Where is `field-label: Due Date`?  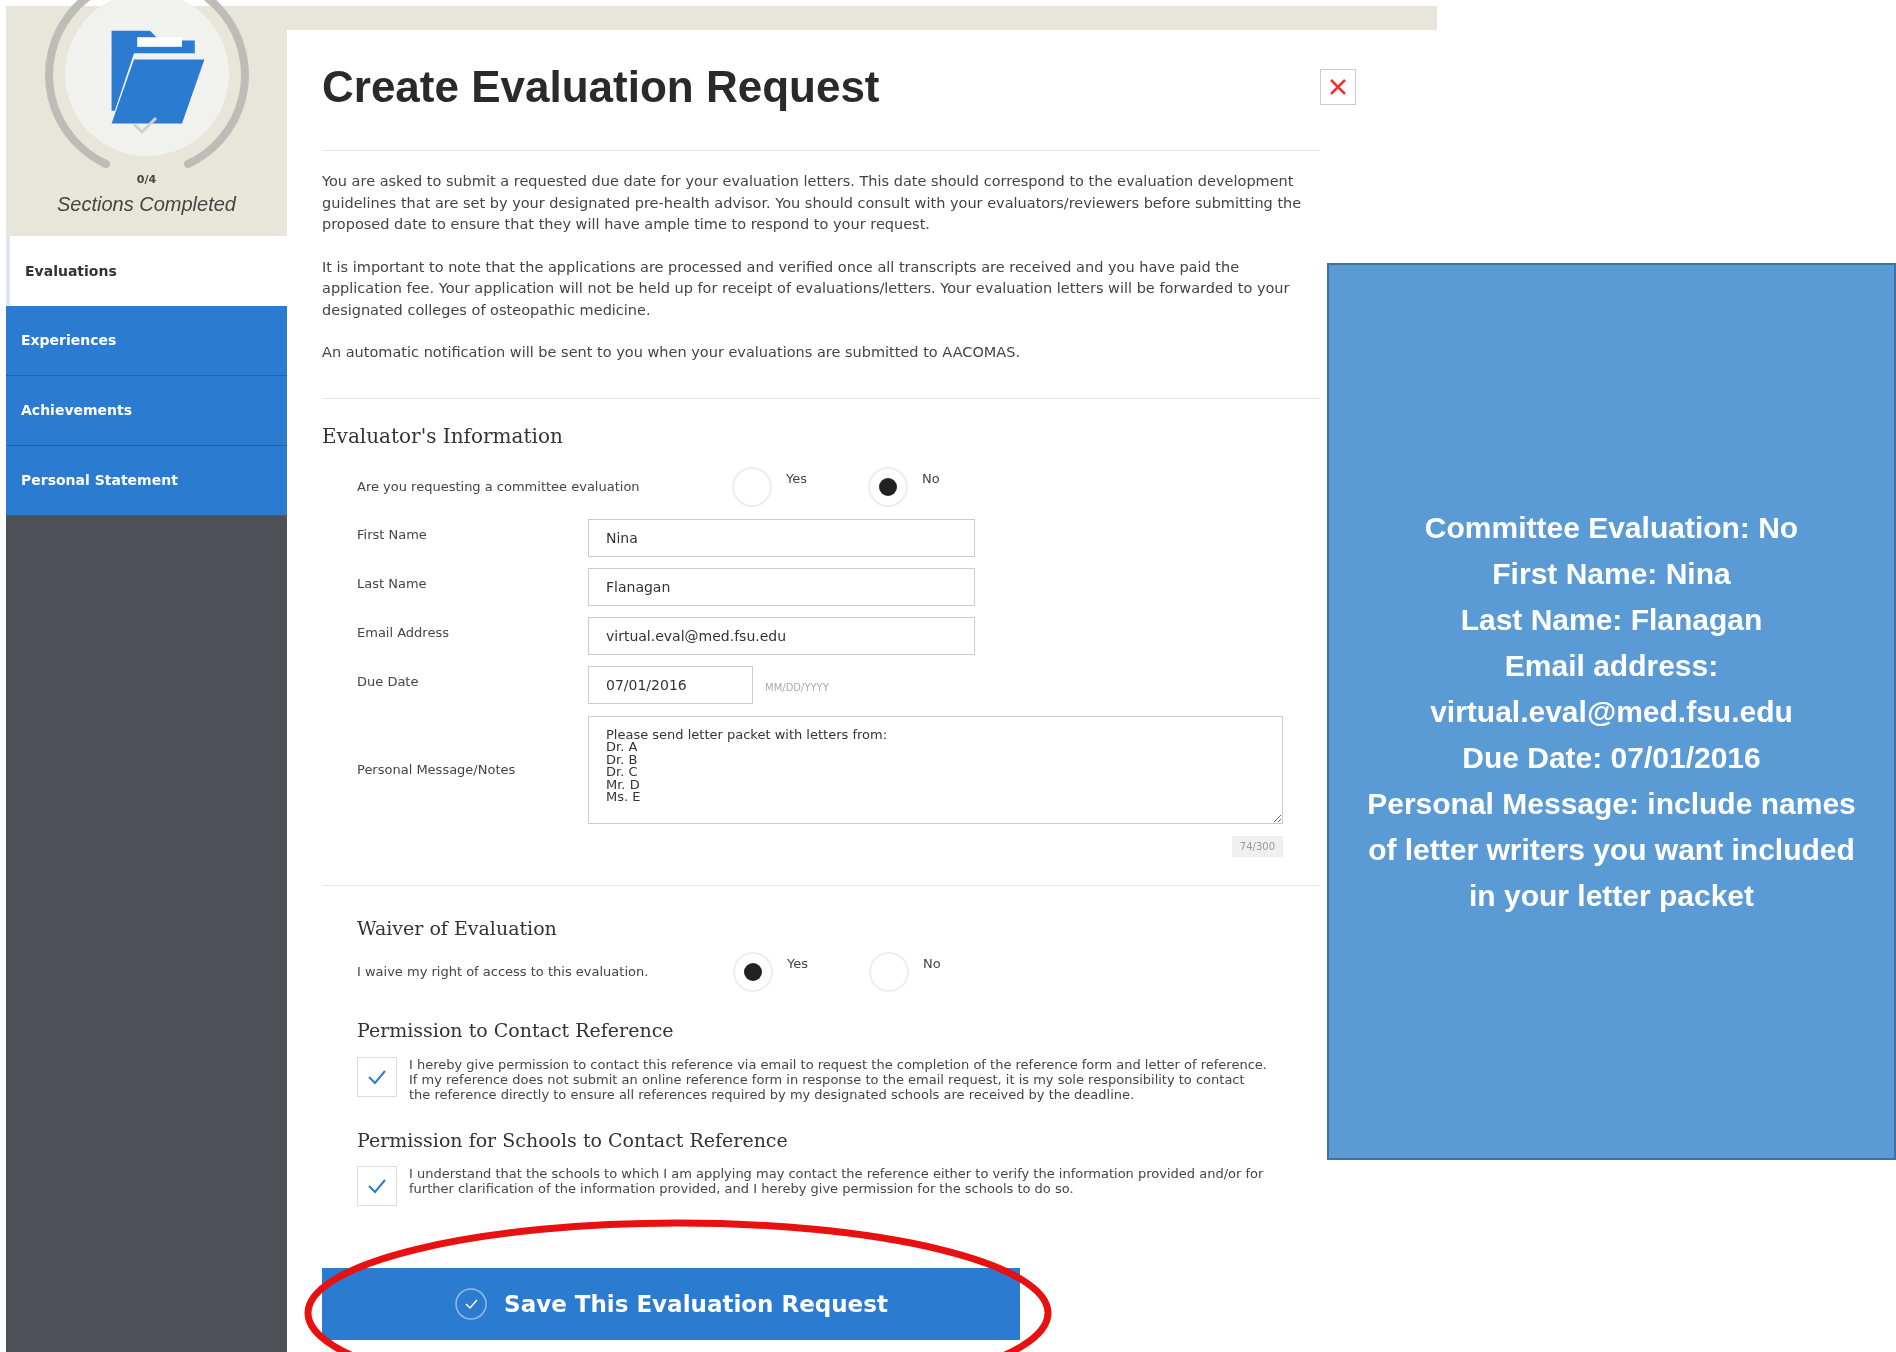
field-label: Due Date is located at coordinates (388, 681).